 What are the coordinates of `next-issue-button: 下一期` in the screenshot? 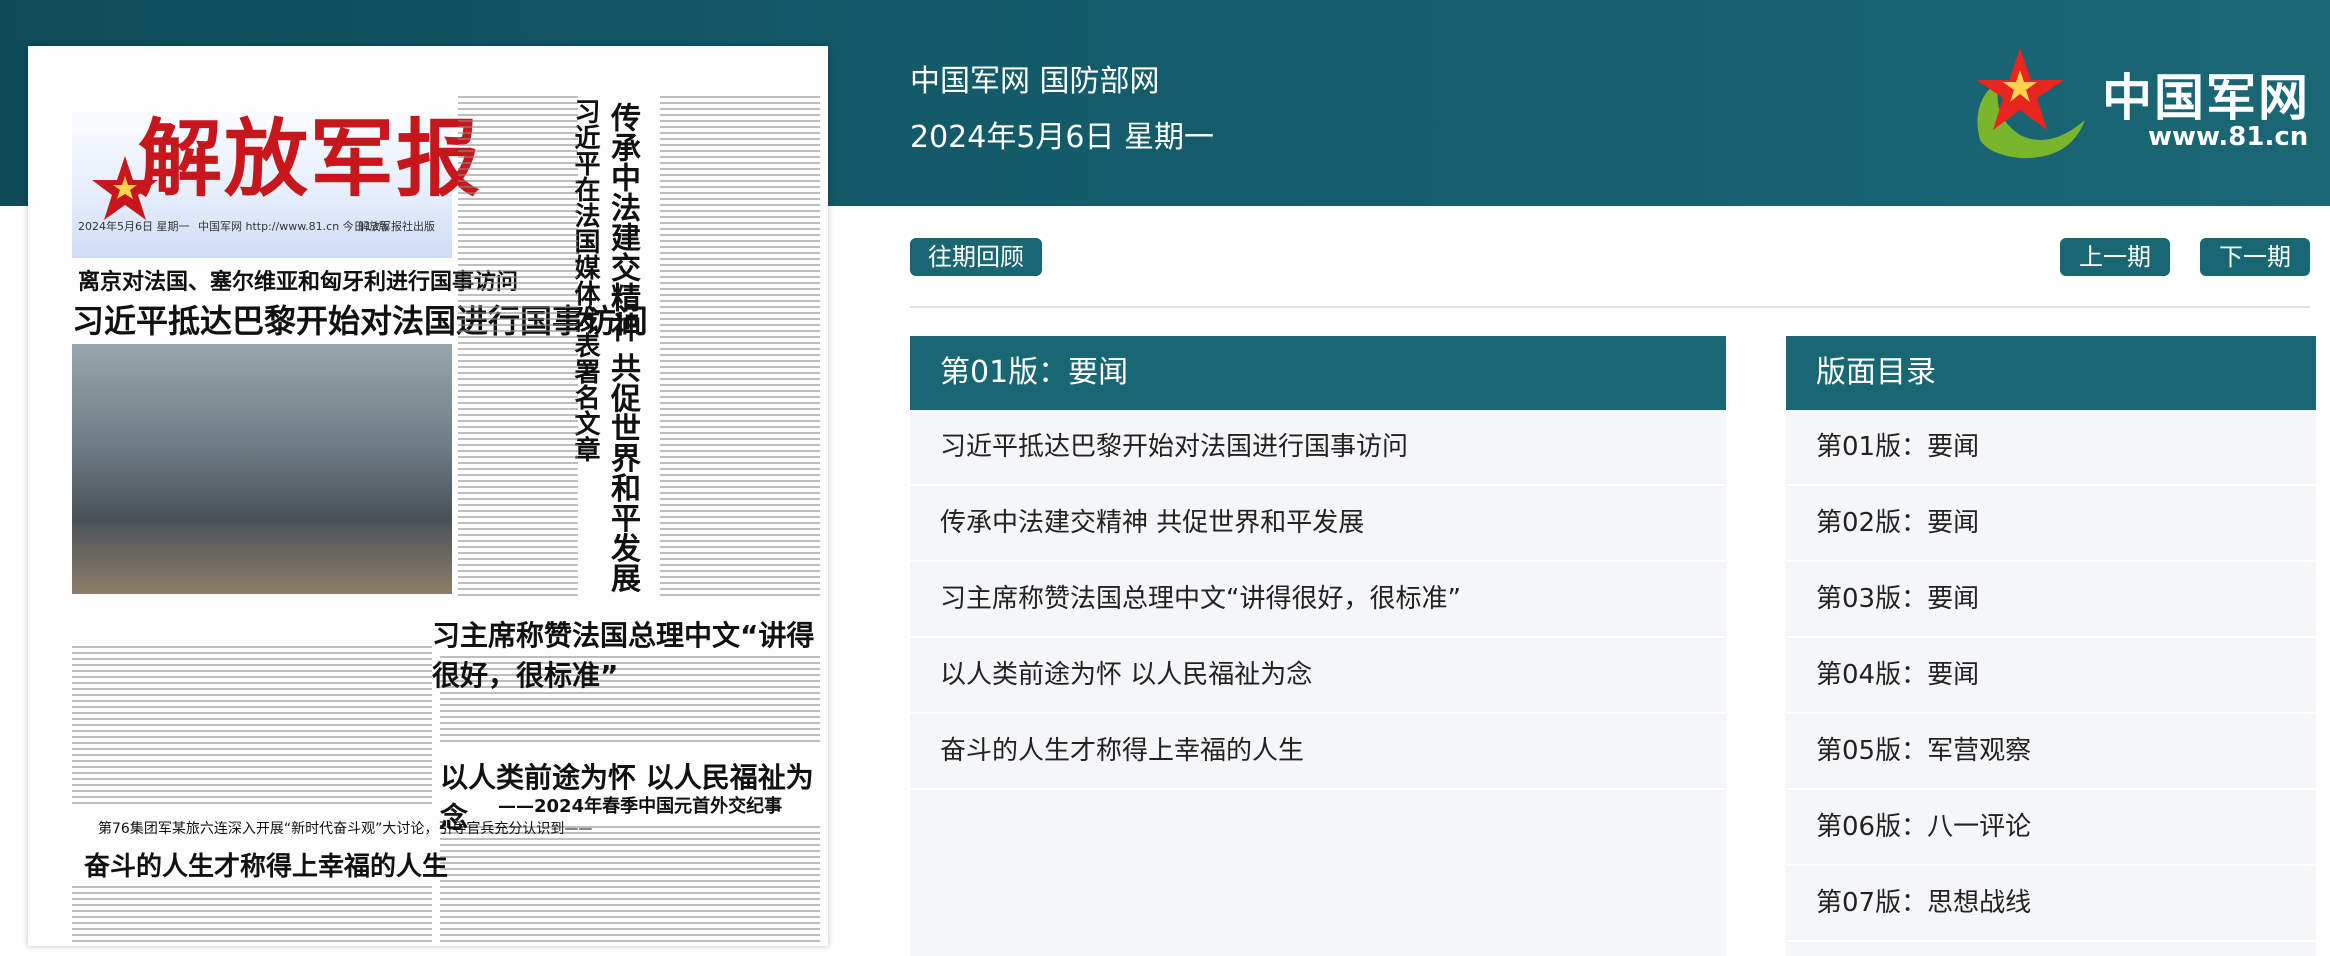 It's located at (2255, 257).